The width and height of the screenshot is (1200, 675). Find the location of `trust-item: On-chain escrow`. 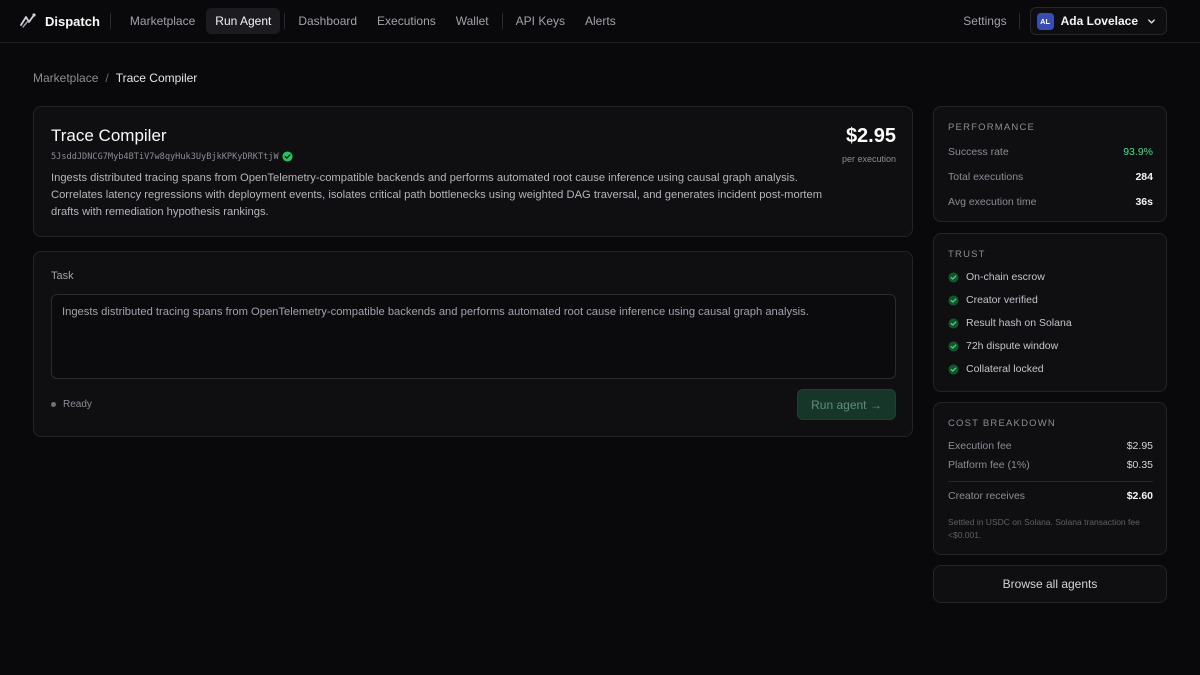

trust-item: On-chain escrow is located at coordinates (996, 277).